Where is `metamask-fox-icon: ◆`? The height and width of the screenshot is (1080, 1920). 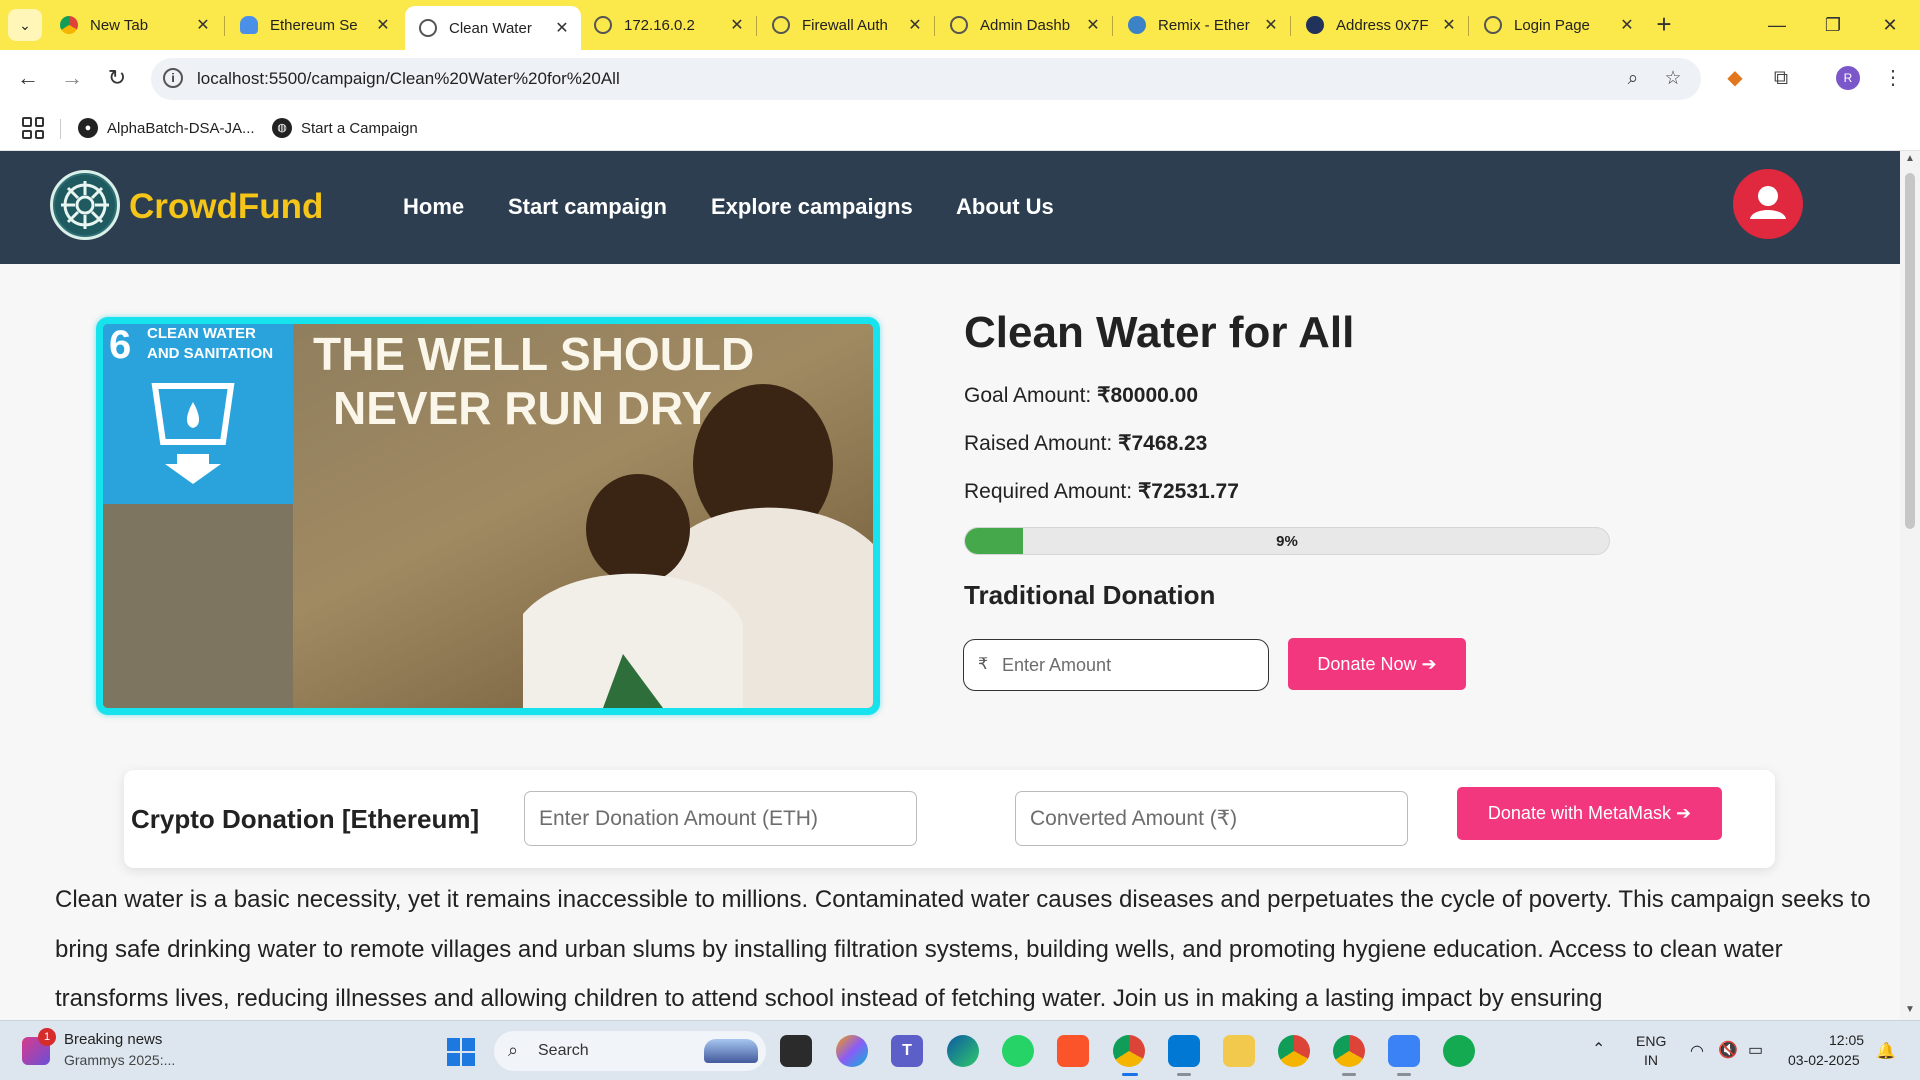
metamask-fox-icon: ◆ is located at coordinates (1735, 78).